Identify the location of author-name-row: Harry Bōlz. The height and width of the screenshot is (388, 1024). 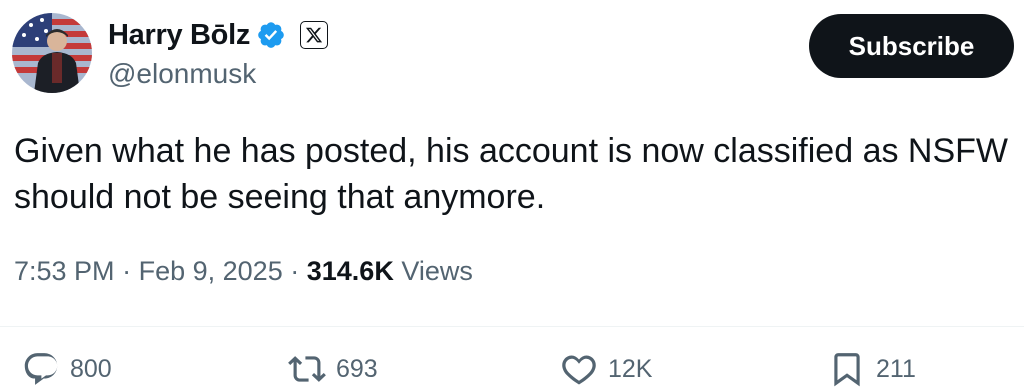
(218, 35).